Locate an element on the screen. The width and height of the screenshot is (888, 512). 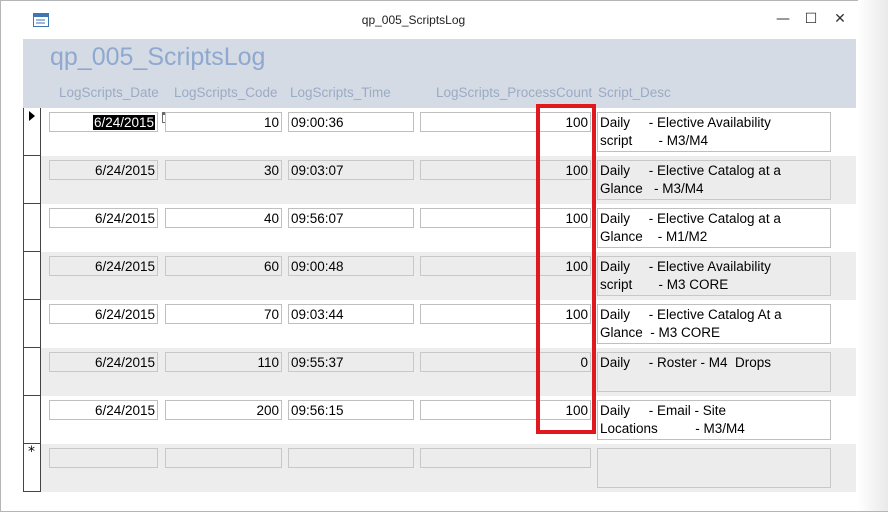
new-record-marker: * is located at coordinates (31, 452).